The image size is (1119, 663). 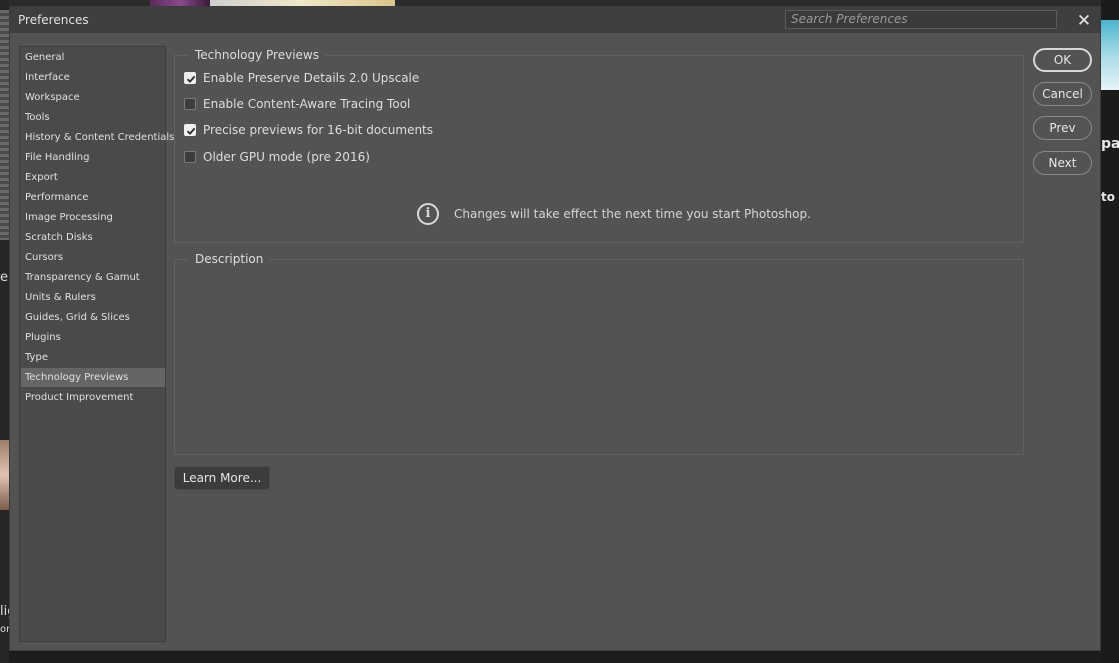 I want to click on sidebar-item-plugins: Plugins, so click(x=93, y=337).